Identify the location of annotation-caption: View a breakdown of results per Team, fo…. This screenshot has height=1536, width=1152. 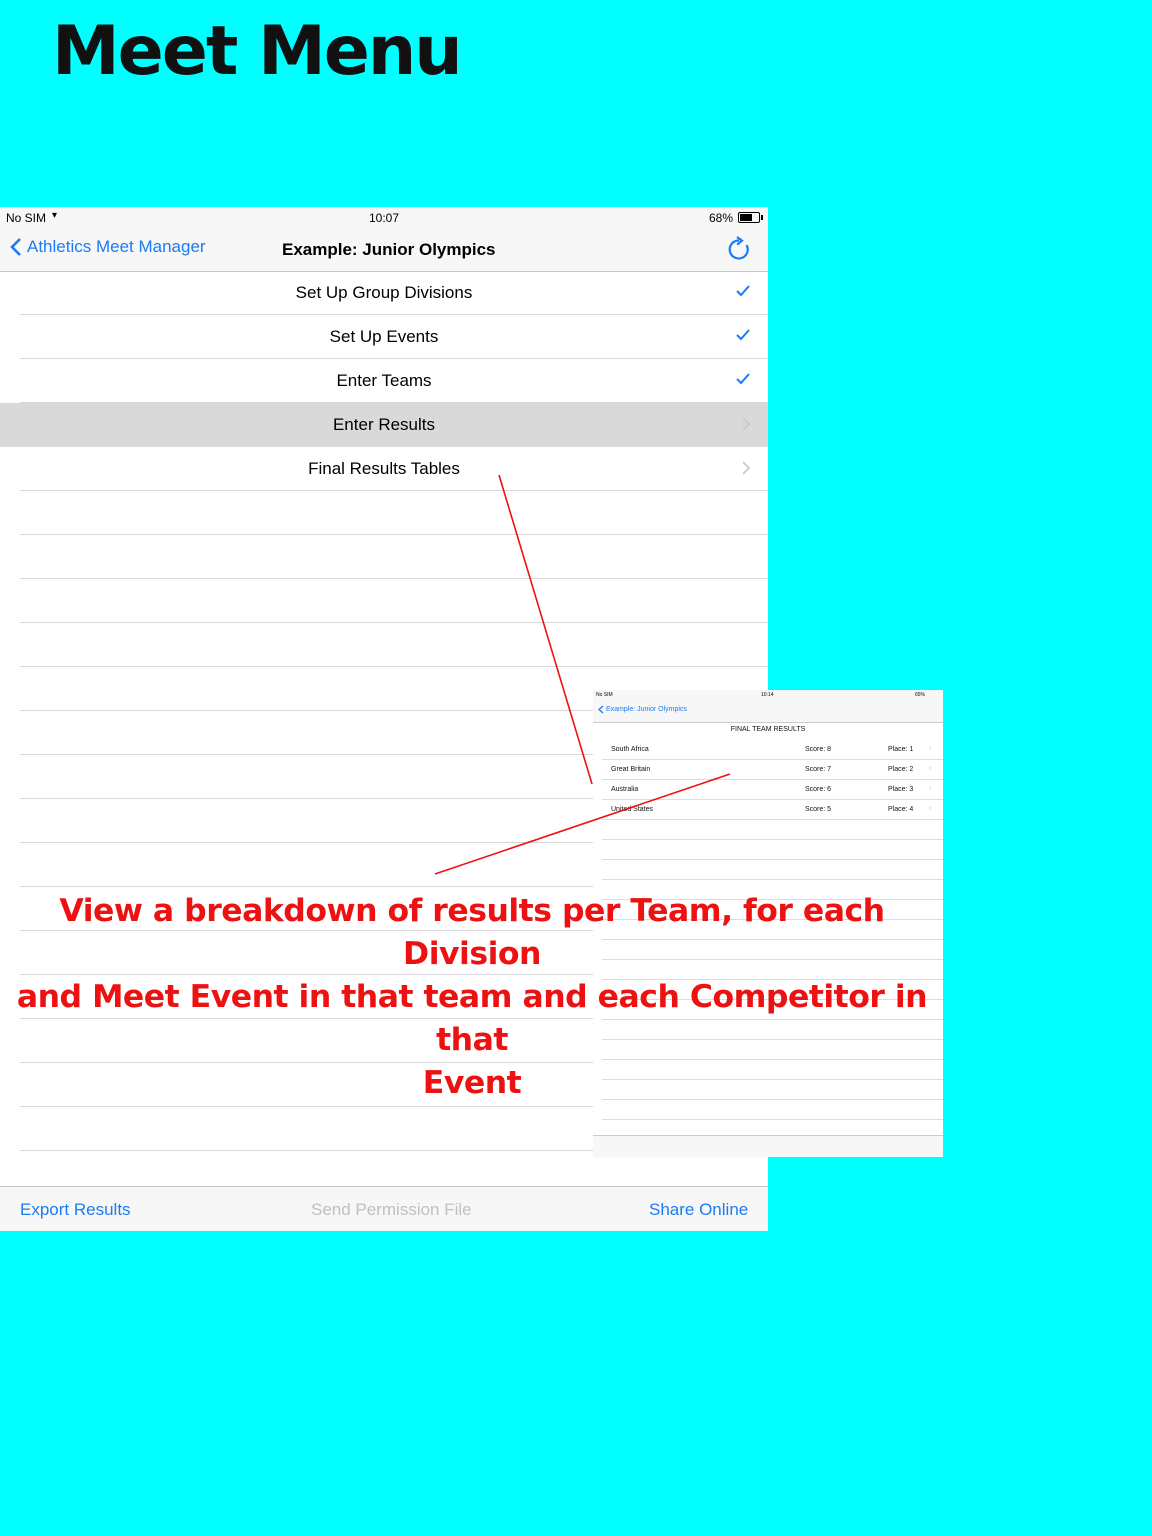
(472, 997).